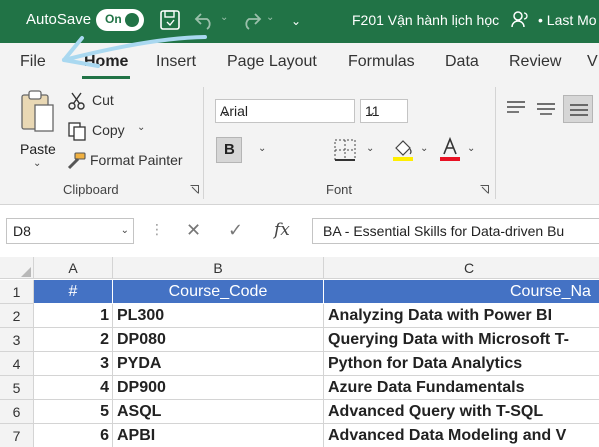  What do you see at coordinates (73, 364) in the screenshot?
I see `table-cell: 3` at bounding box center [73, 364].